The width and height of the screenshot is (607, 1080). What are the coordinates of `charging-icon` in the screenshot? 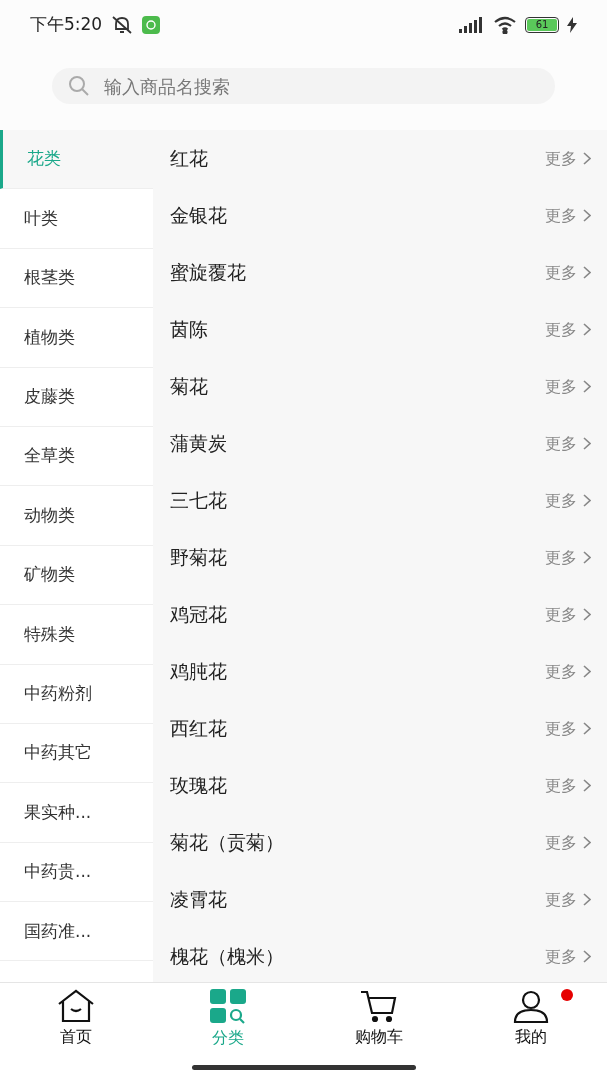 It's located at (572, 25).